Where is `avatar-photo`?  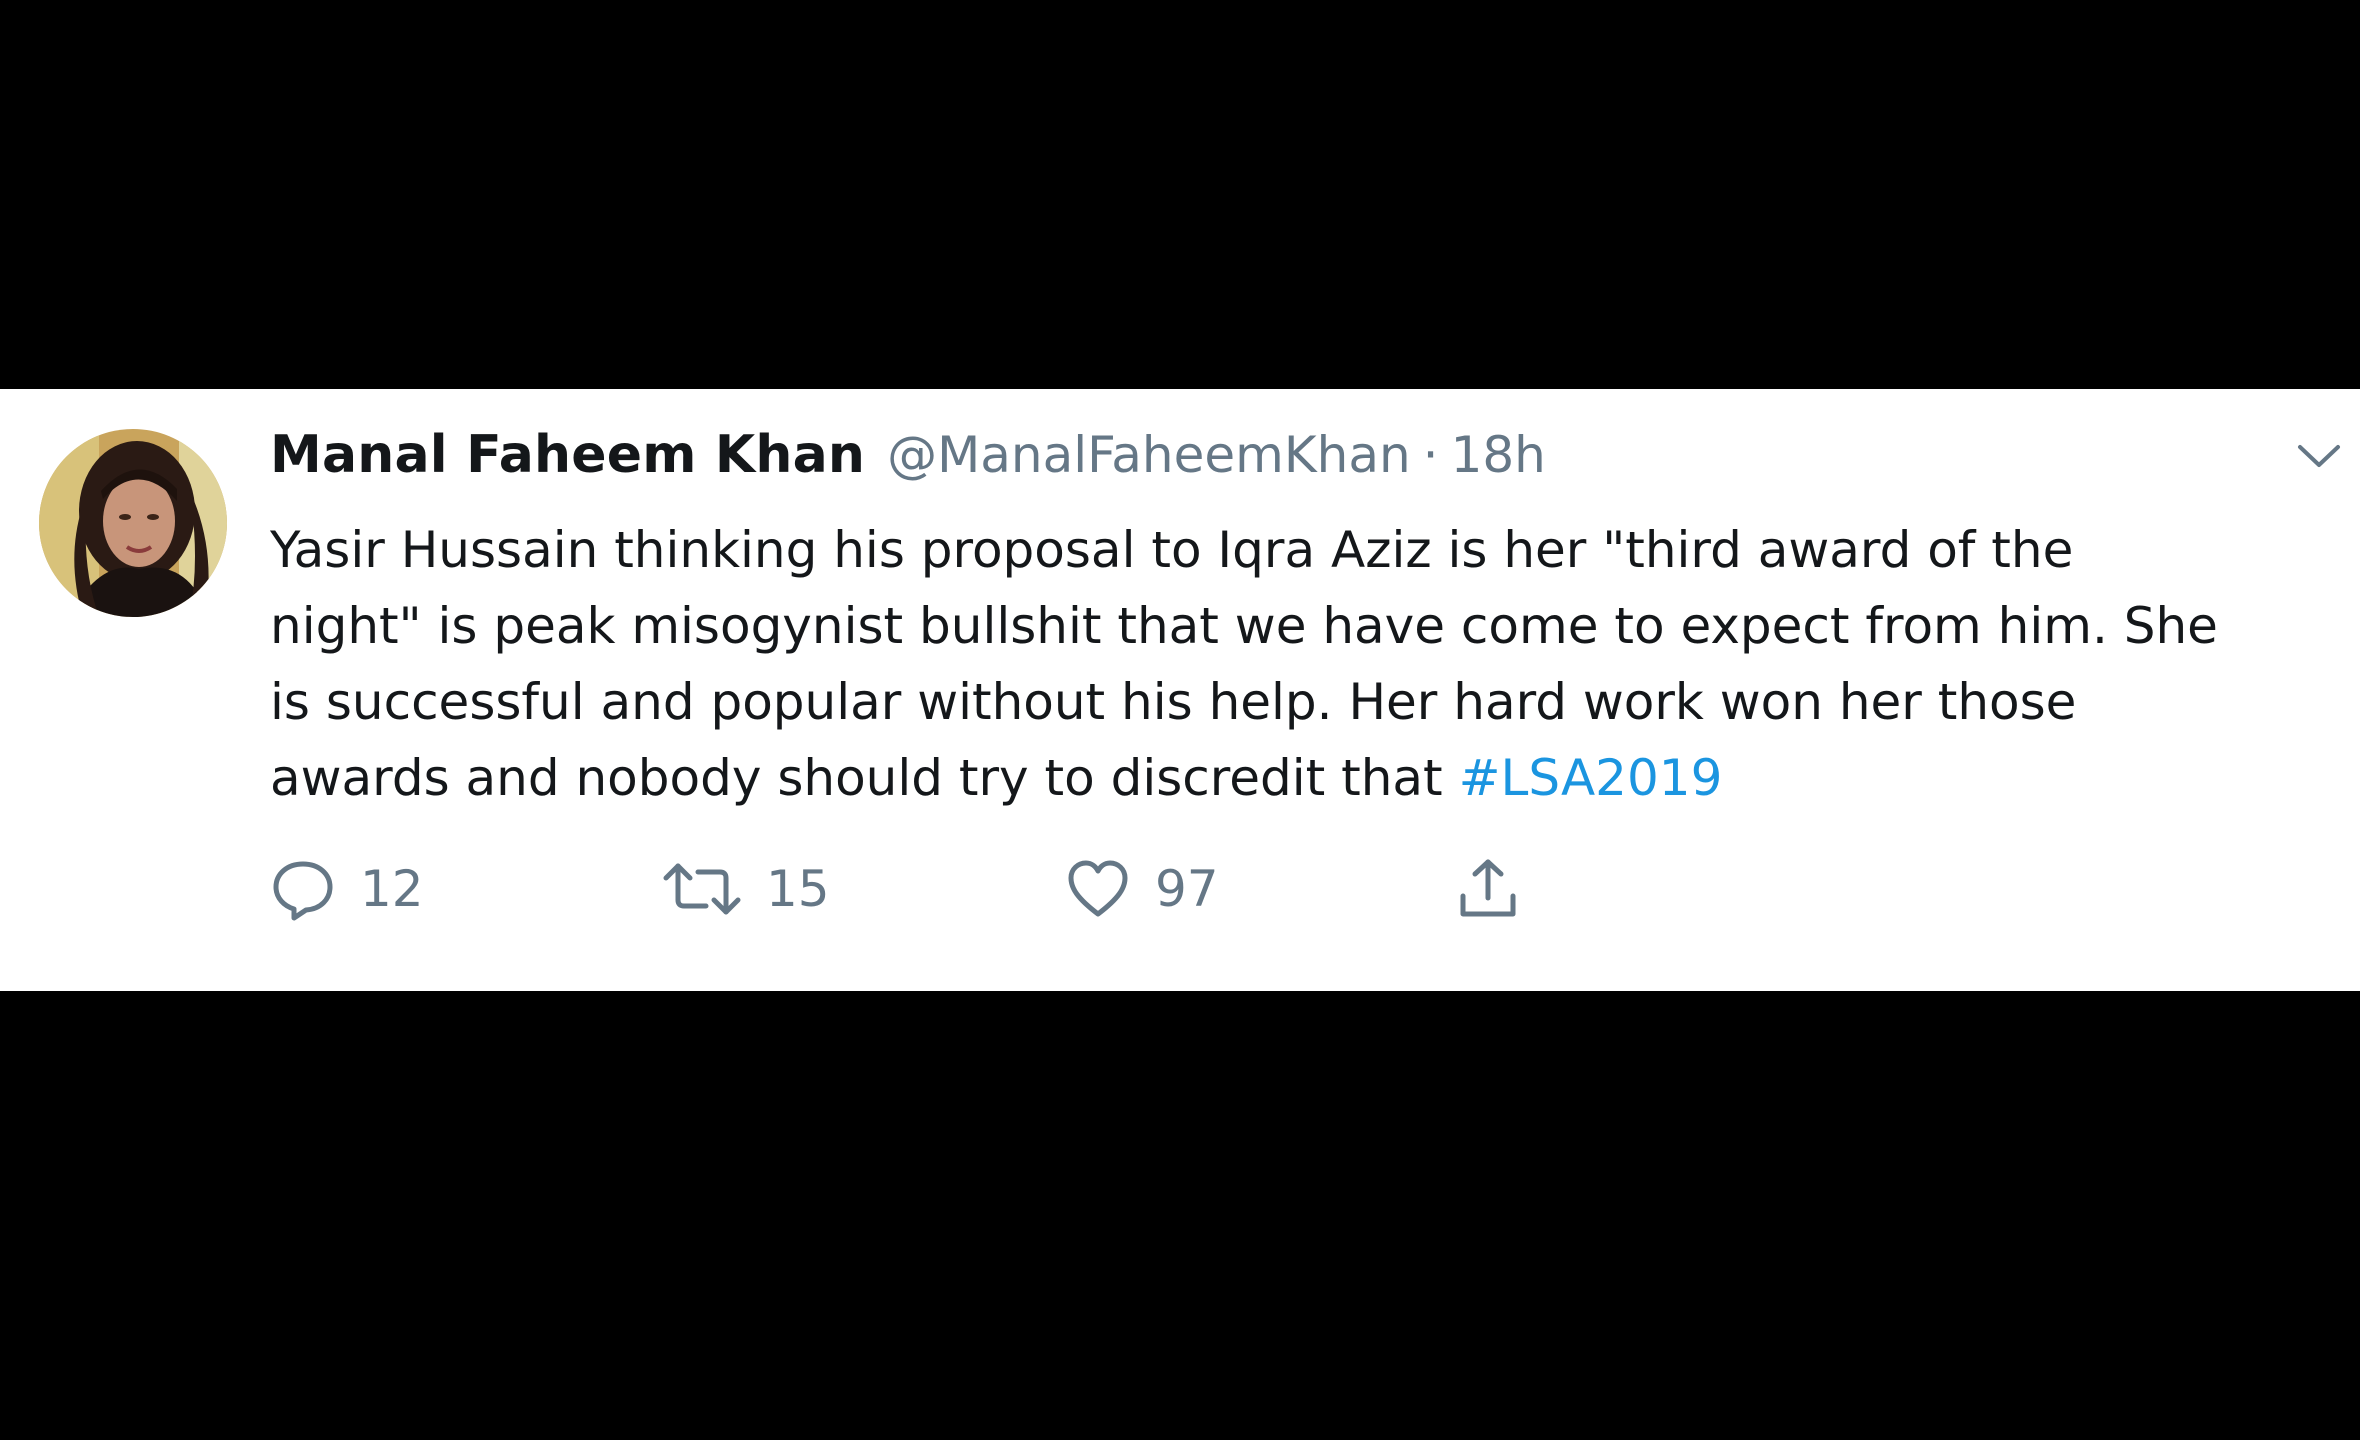 avatar-photo is located at coordinates (133, 523).